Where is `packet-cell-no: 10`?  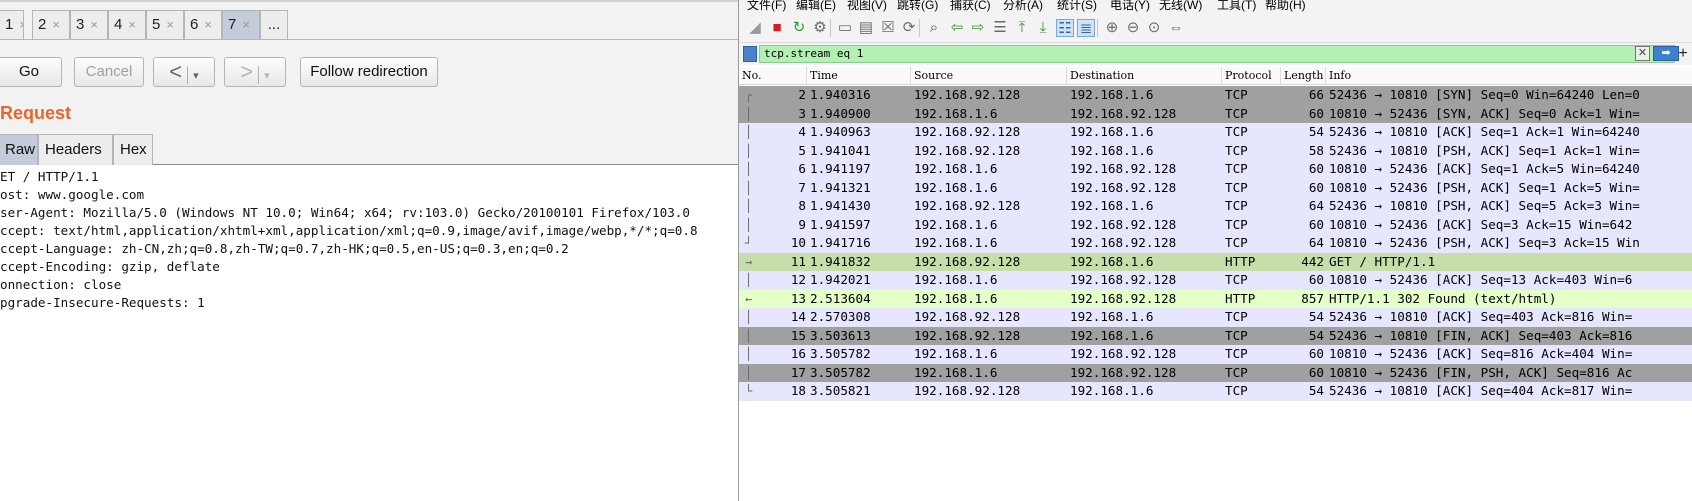
packet-cell-no: 10 is located at coordinates (798, 242).